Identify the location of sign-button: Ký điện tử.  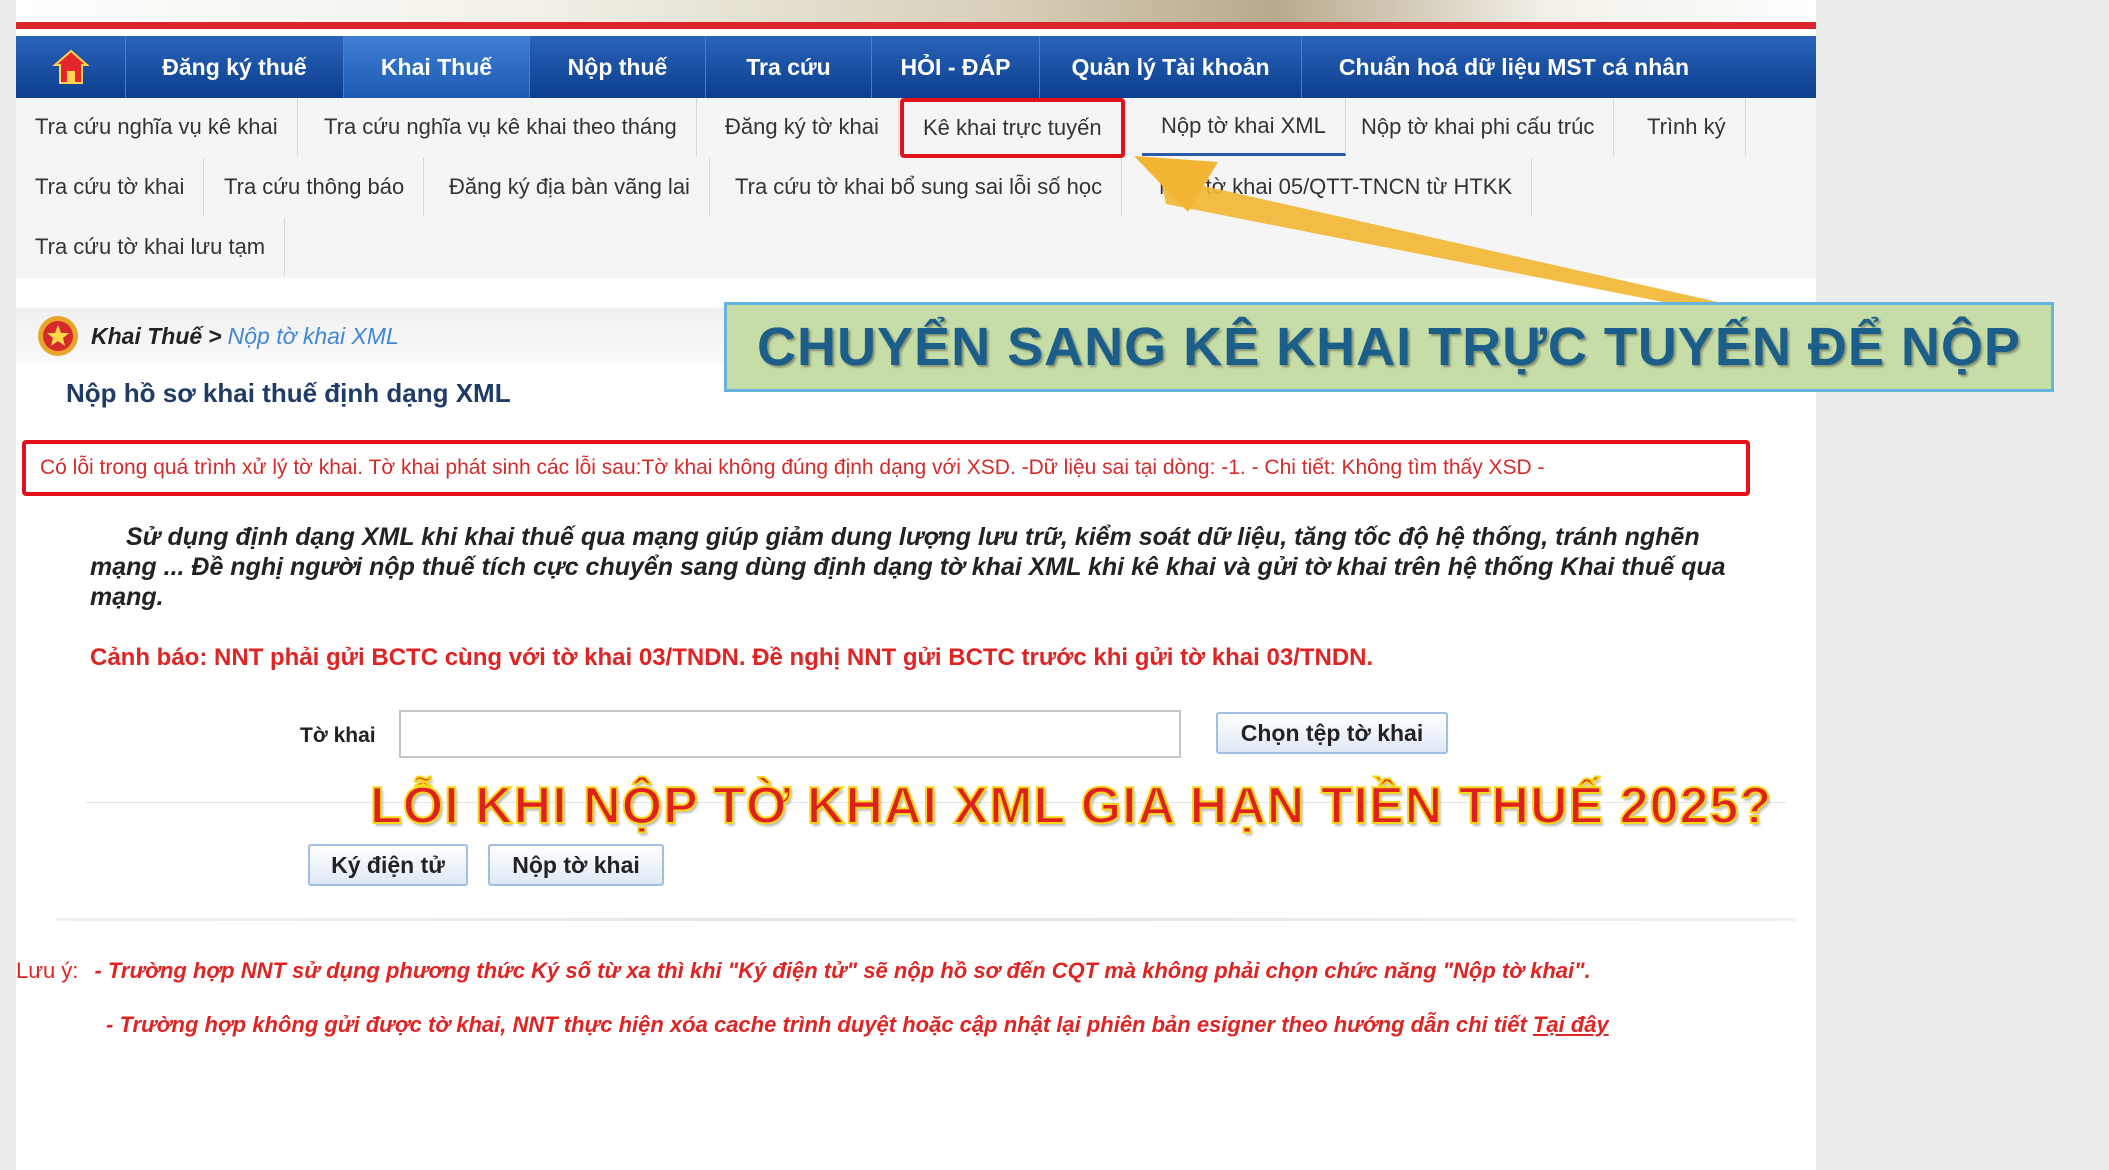
(388, 865).